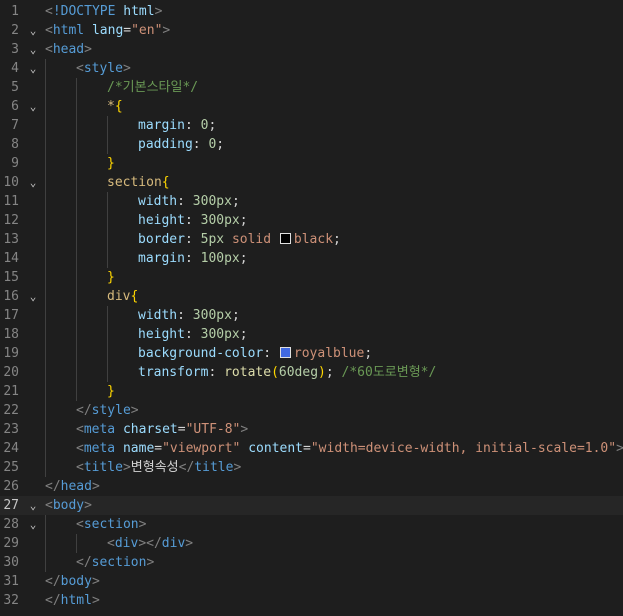 The image size is (623, 616). What do you see at coordinates (311, 220) in the screenshot?
I see `code-line: 12 height: 300px;` at bounding box center [311, 220].